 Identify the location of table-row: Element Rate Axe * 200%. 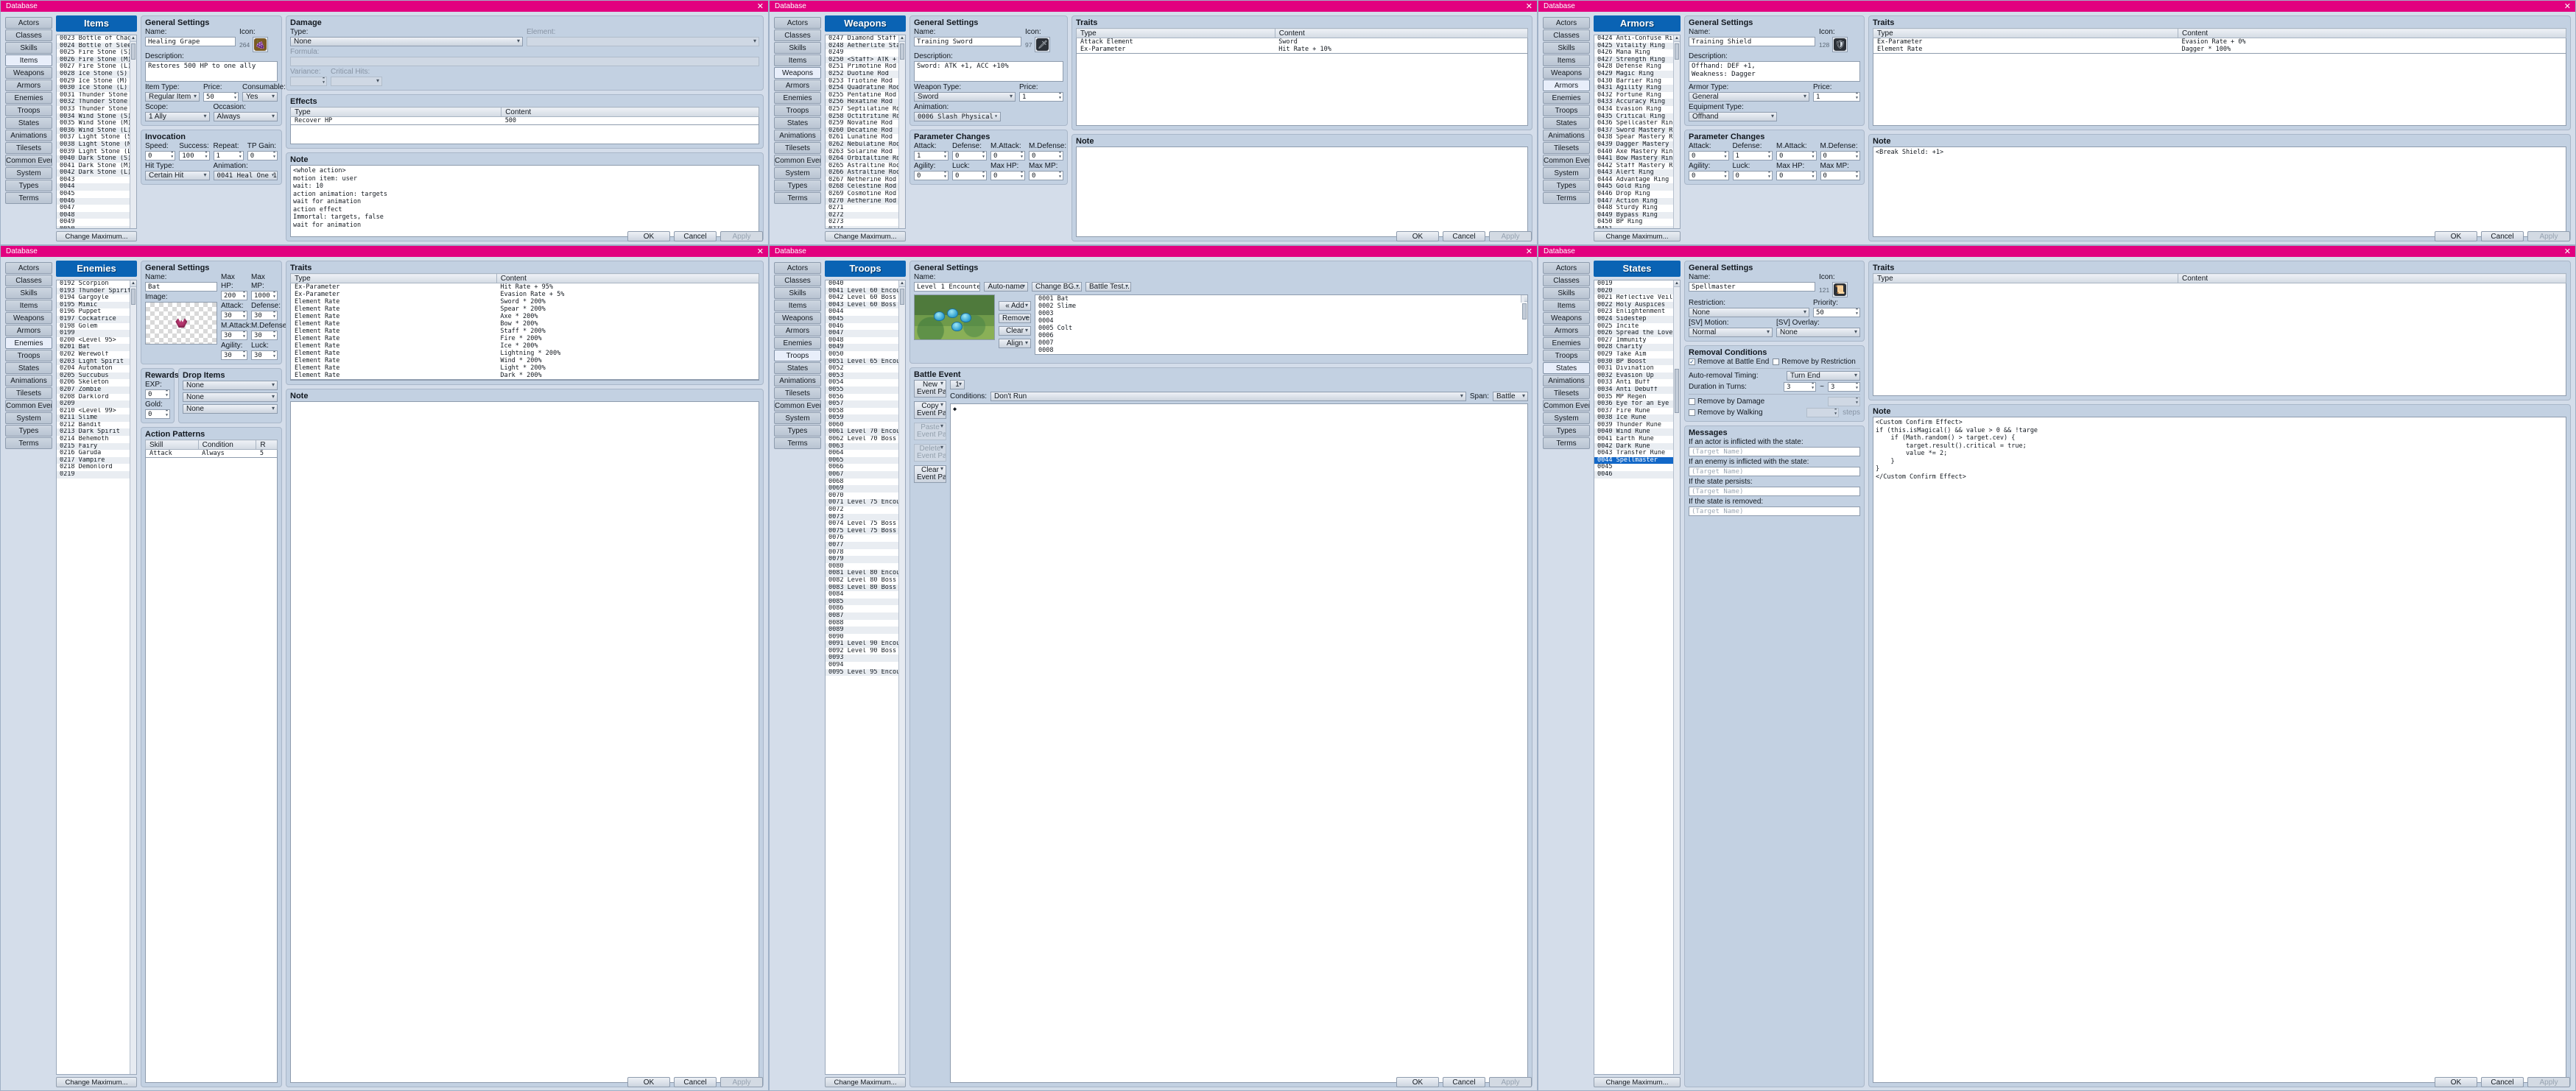
(525, 316).